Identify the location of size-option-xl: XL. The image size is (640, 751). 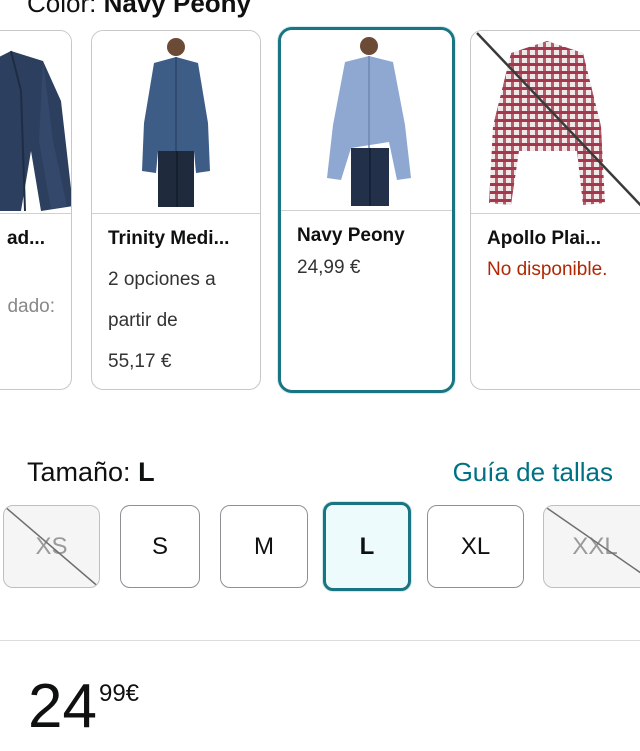
(475, 546).